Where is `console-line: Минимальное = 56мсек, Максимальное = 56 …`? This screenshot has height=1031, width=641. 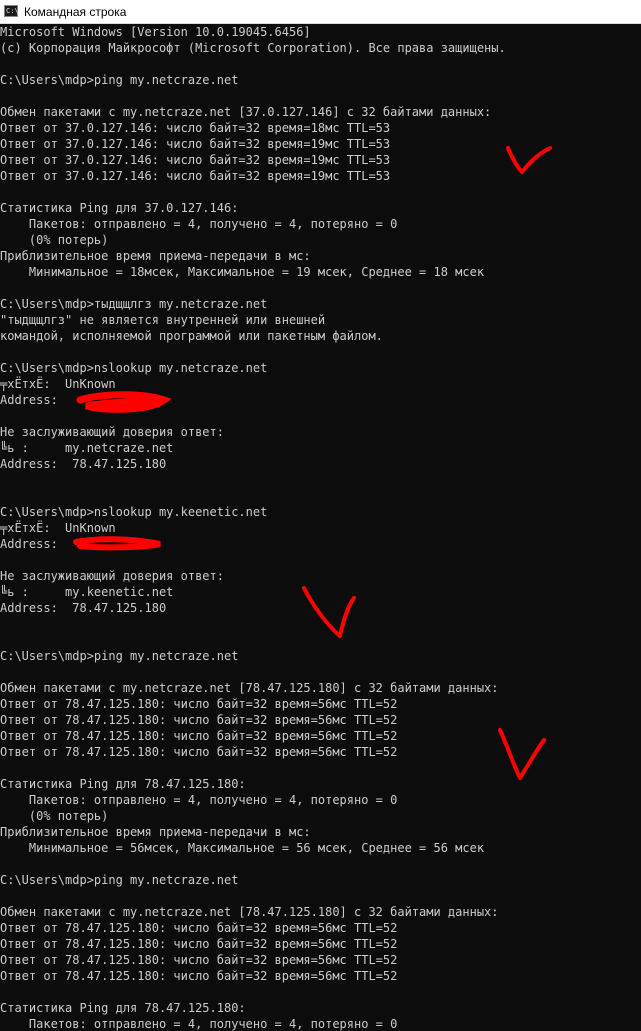 console-line: Минимальное = 56мсек, Максимальное = 56 … is located at coordinates (242, 848).